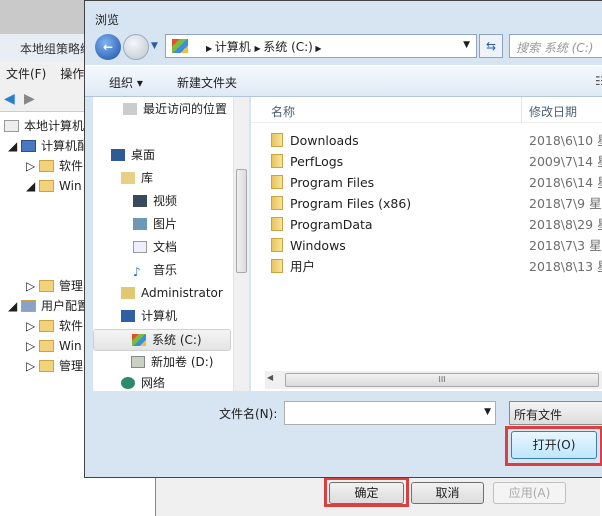  What do you see at coordinates (426, 110) in the screenshot?
I see `column-header-row: 名称 修改日期` at bounding box center [426, 110].